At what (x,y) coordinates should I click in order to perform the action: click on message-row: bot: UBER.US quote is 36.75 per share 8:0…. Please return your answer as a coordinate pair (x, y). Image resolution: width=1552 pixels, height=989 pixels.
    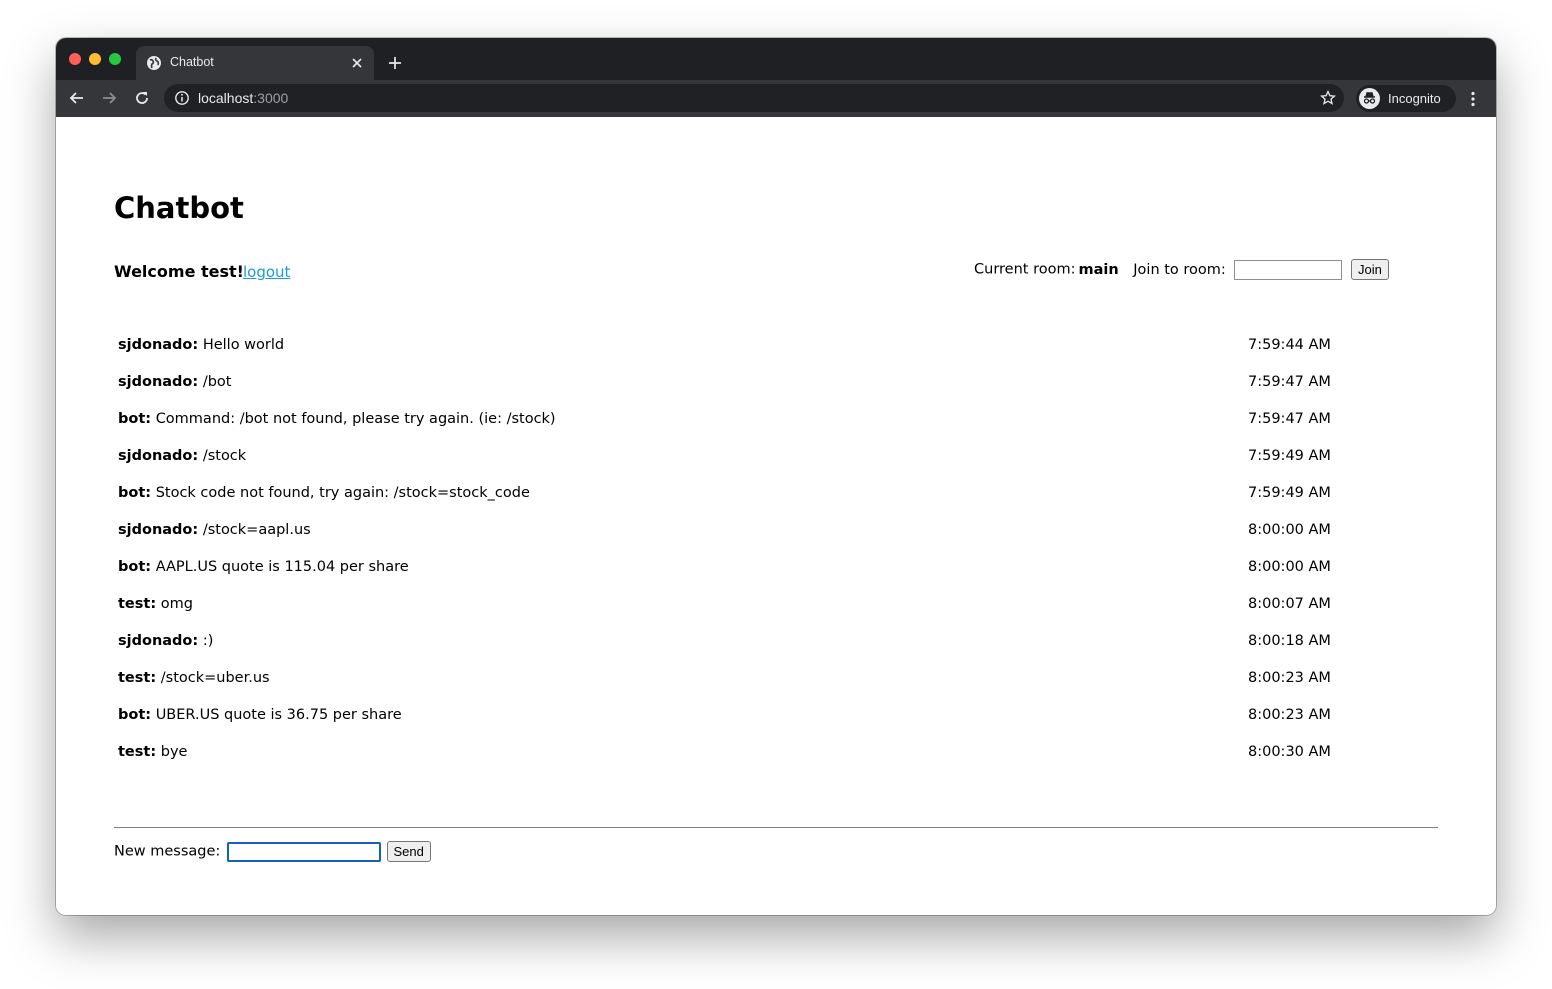
    Looking at the image, I should click on (734, 715).